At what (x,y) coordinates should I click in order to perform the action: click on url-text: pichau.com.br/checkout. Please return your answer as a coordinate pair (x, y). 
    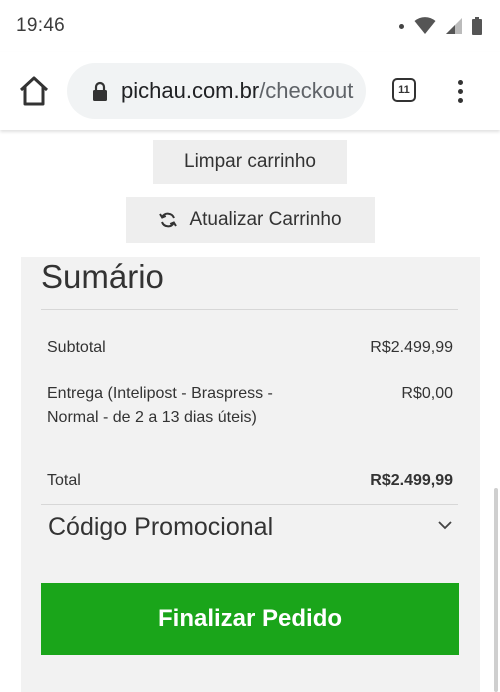
    Looking at the image, I should click on (237, 91).